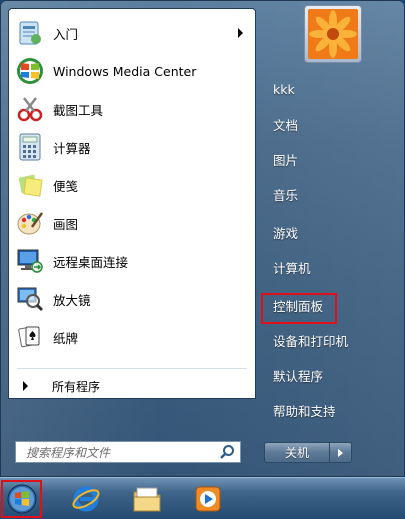  I want to click on menu-item-remote-desktop: 远程桌面连接, so click(132, 261).